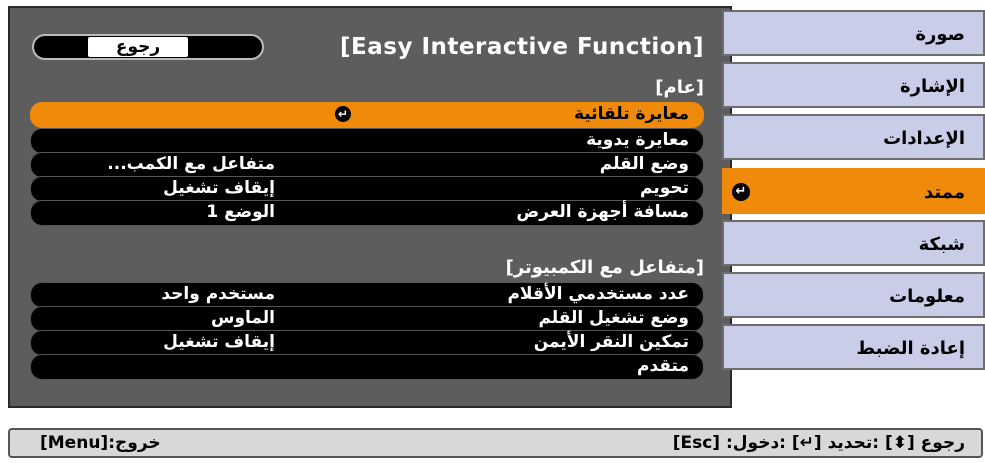  What do you see at coordinates (941, 244) in the screenshot?
I see `tab-label: شبكة` at bounding box center [941, 244].